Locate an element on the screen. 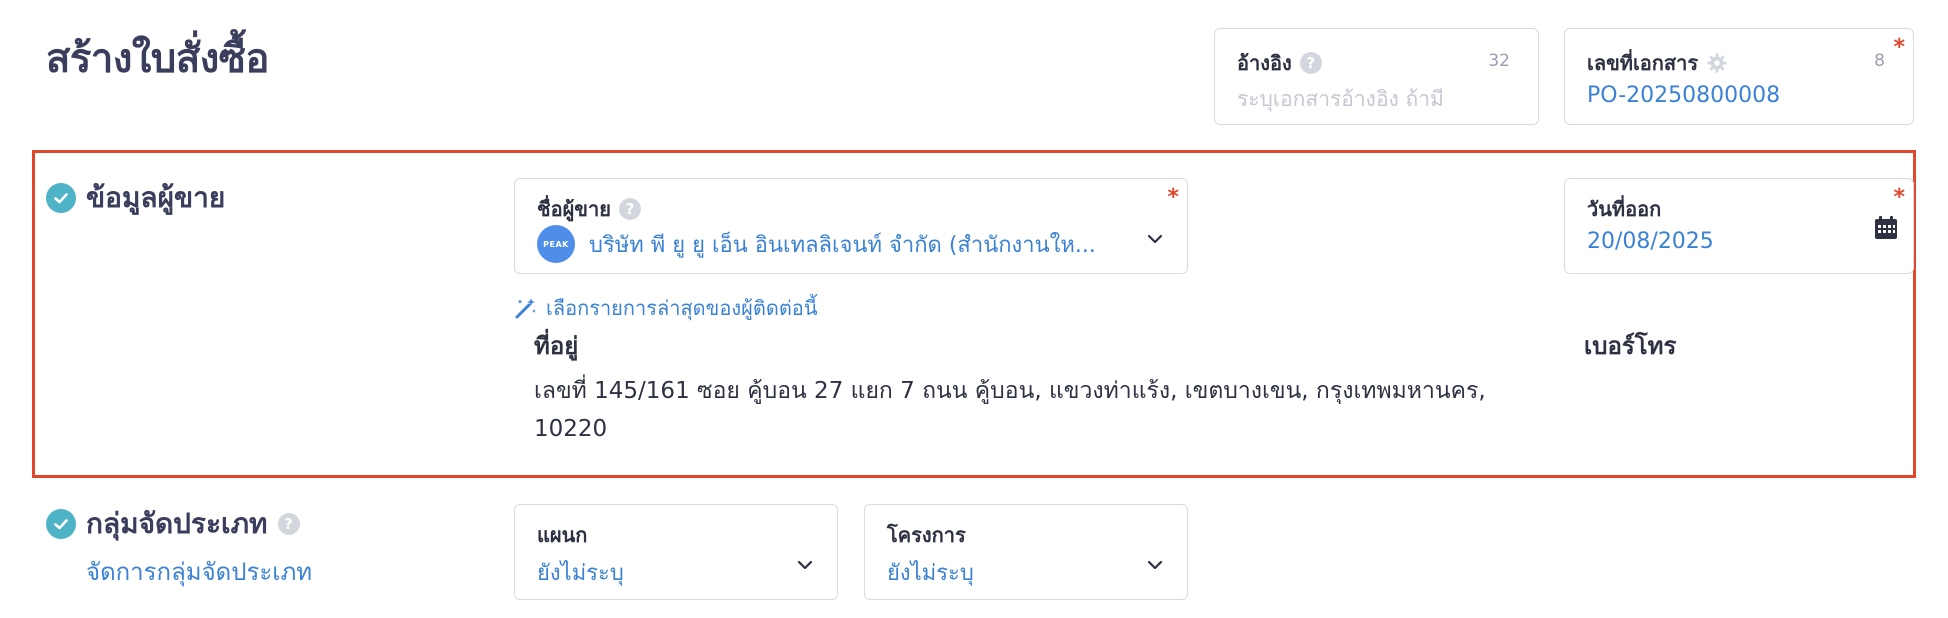 This screenshot has width=1948, height=618. issue-date-input: 20/08/2025 is located at coordinates (1650, 241).